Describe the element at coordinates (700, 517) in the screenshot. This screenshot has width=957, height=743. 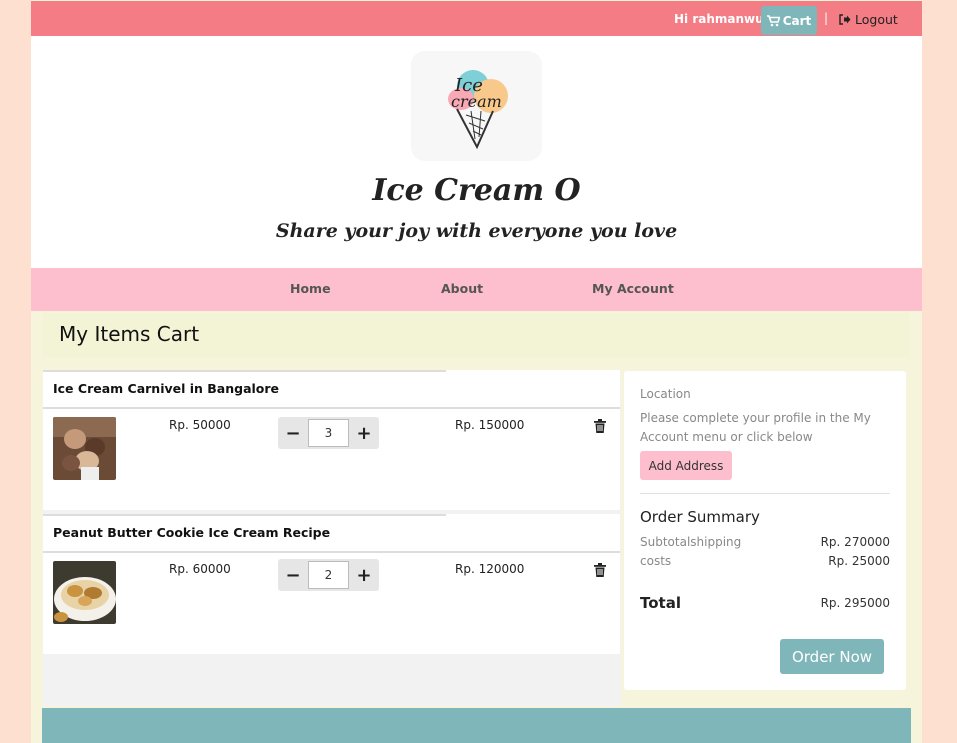
I see `order-summary-title: Order Summary` at that location.